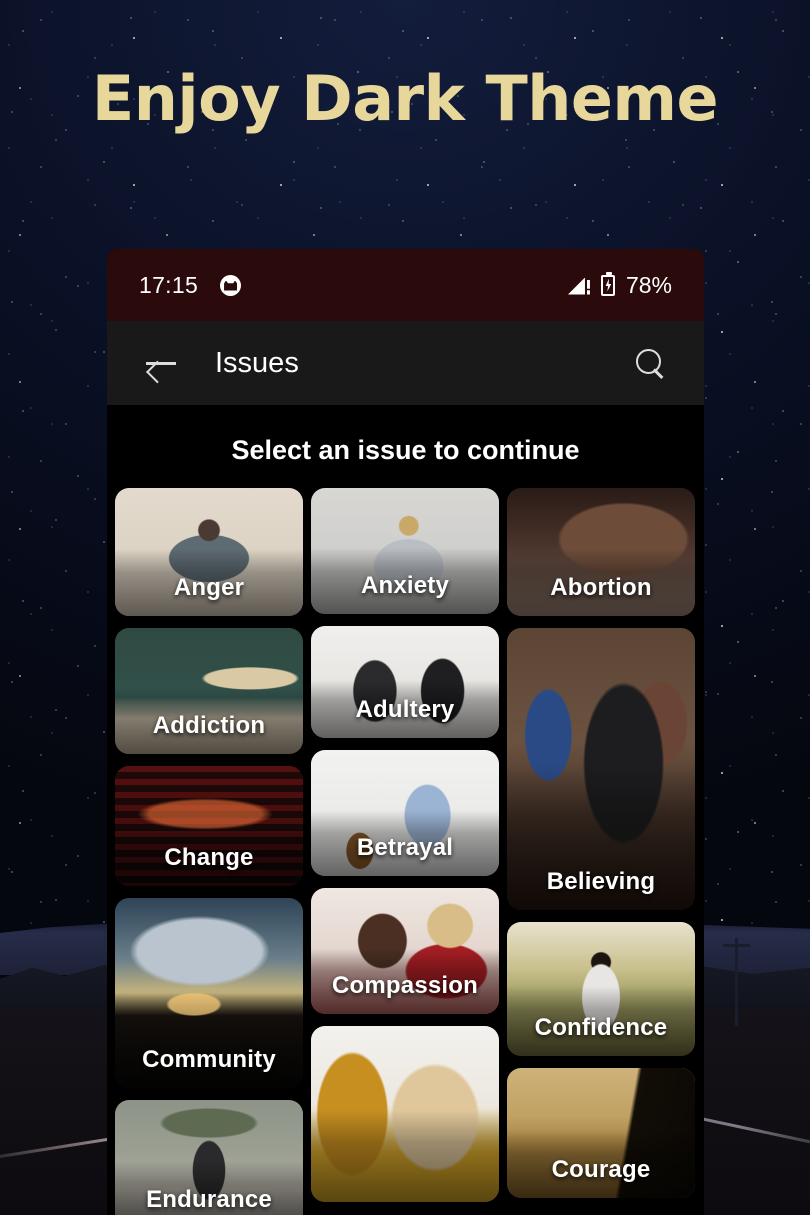 The image size is (810, 1215). I want to click on issue-tile-courage: Courage, so click(601, 1133).